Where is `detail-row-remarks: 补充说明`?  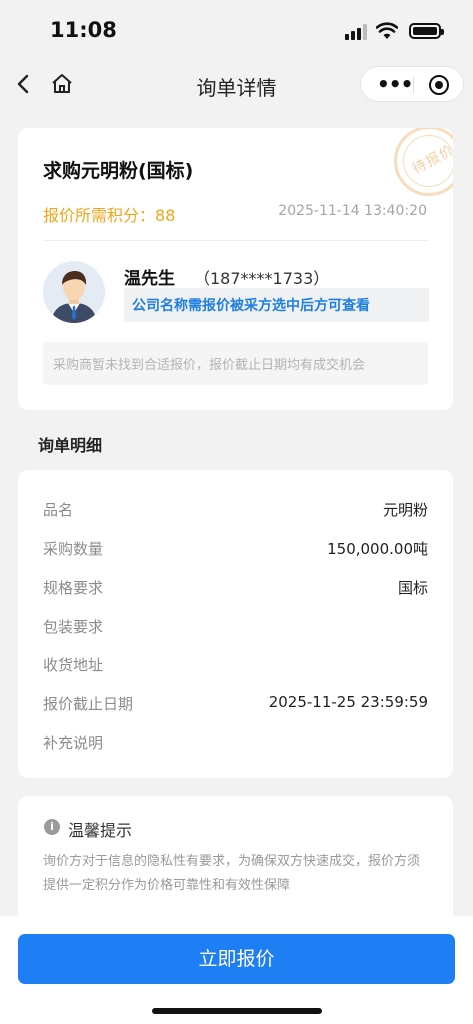
detail-row-remarks: 补充说明 is located at coordinates (235, 743).